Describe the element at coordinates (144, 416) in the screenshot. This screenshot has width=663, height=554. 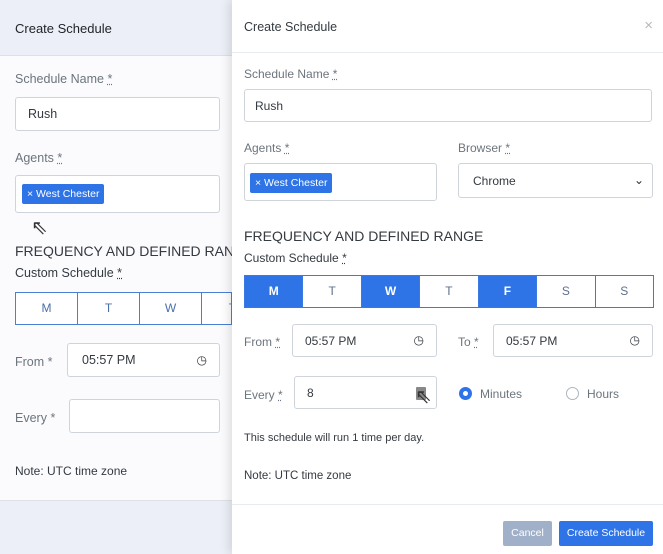
I see `background-every-input` at that location.